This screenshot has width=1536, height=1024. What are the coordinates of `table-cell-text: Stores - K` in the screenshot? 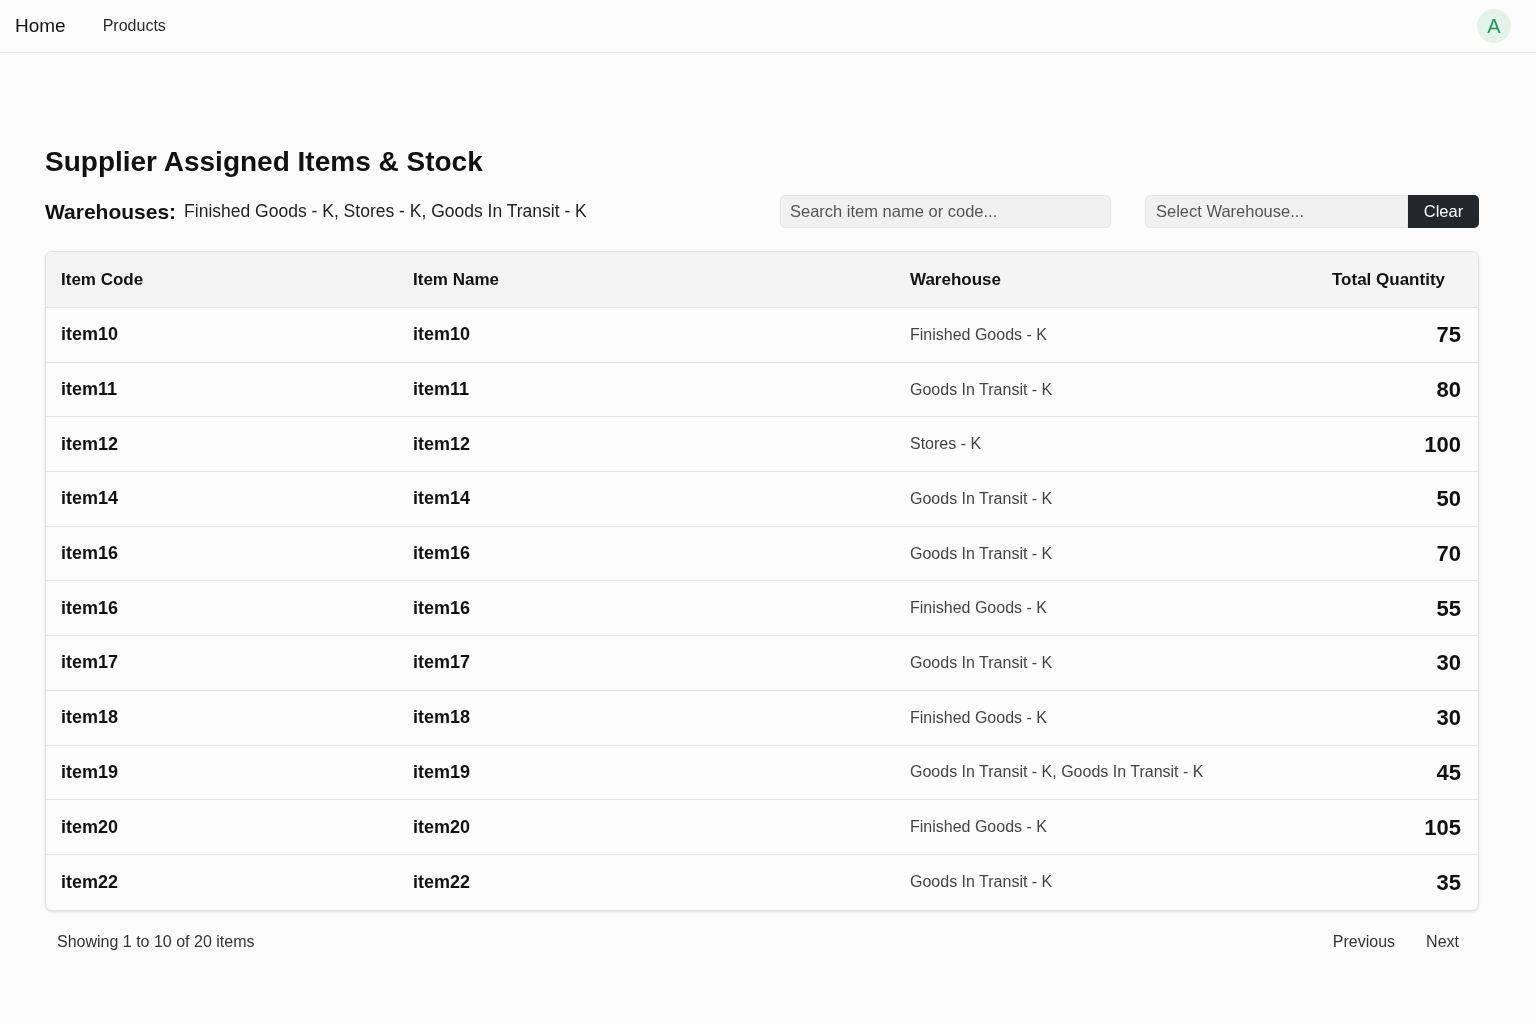 It's located at (946, 444).